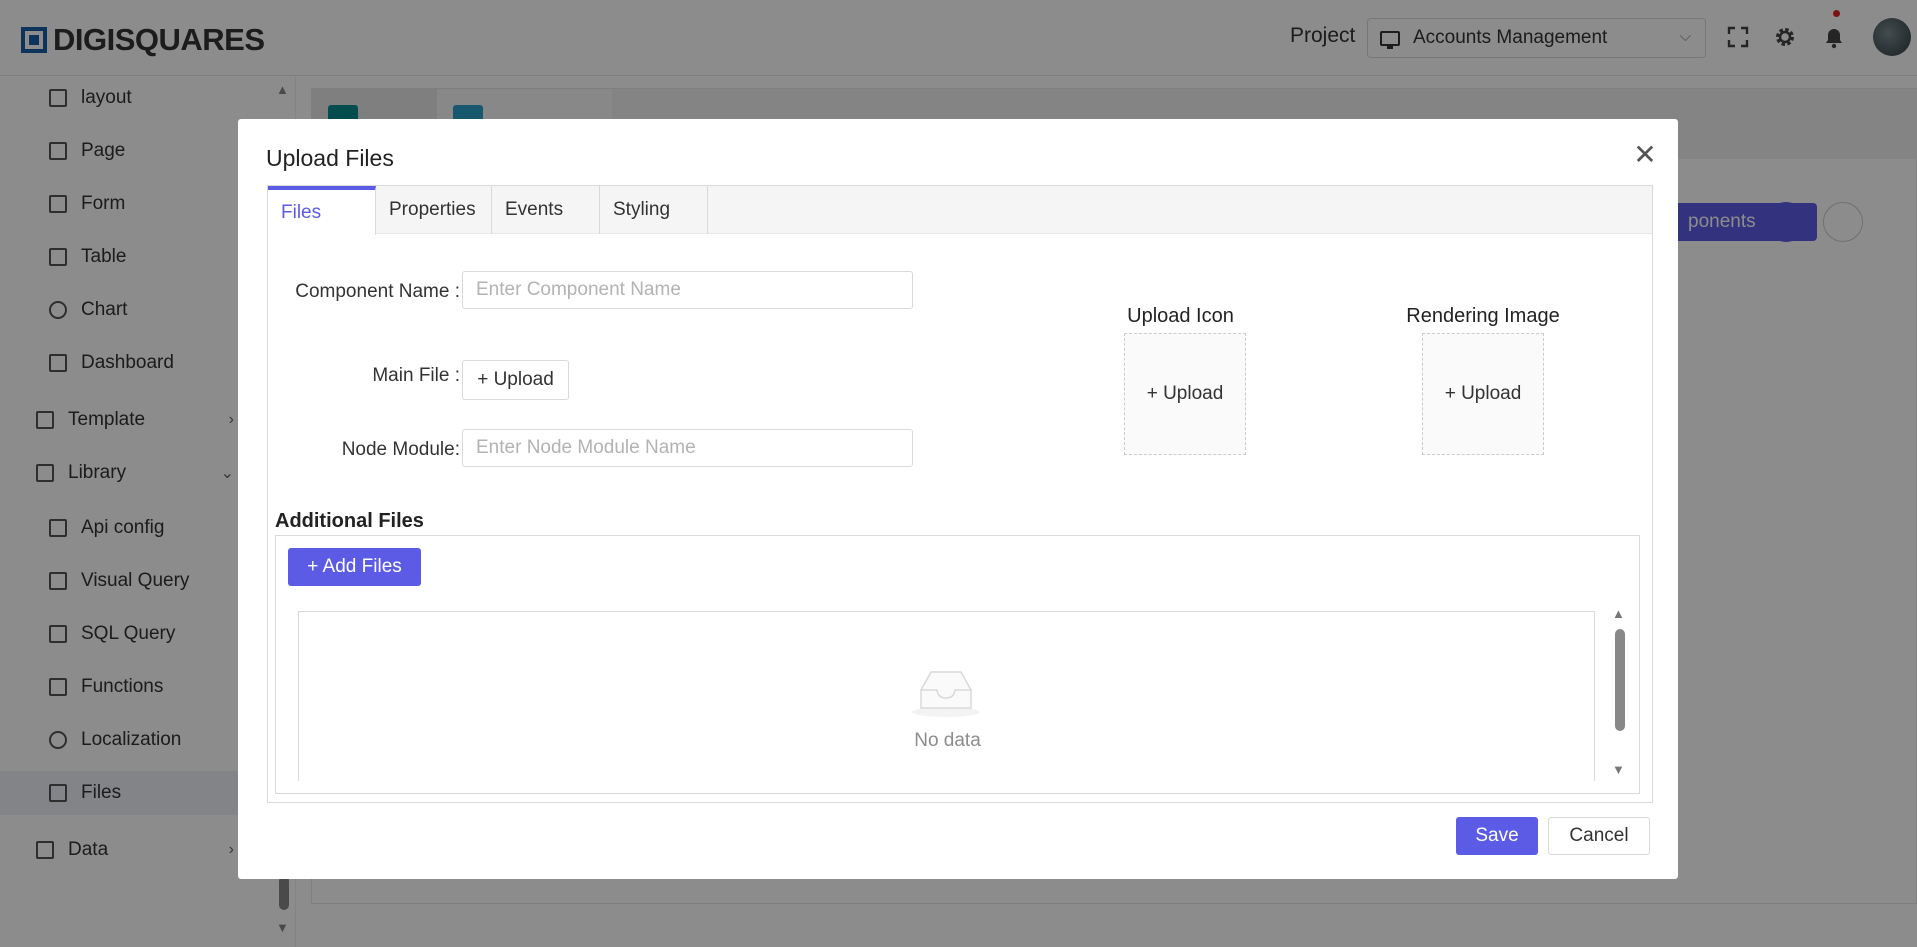 This screenshot has height=947, width=1917. I want to click on tab-properties: Properties, so click(434, 210).